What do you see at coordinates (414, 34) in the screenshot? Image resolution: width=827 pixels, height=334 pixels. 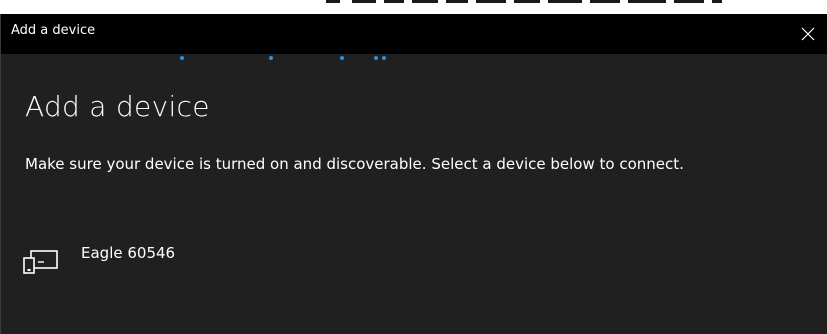 I see `title-bar: Add a device` at bounding box center [414, 34].